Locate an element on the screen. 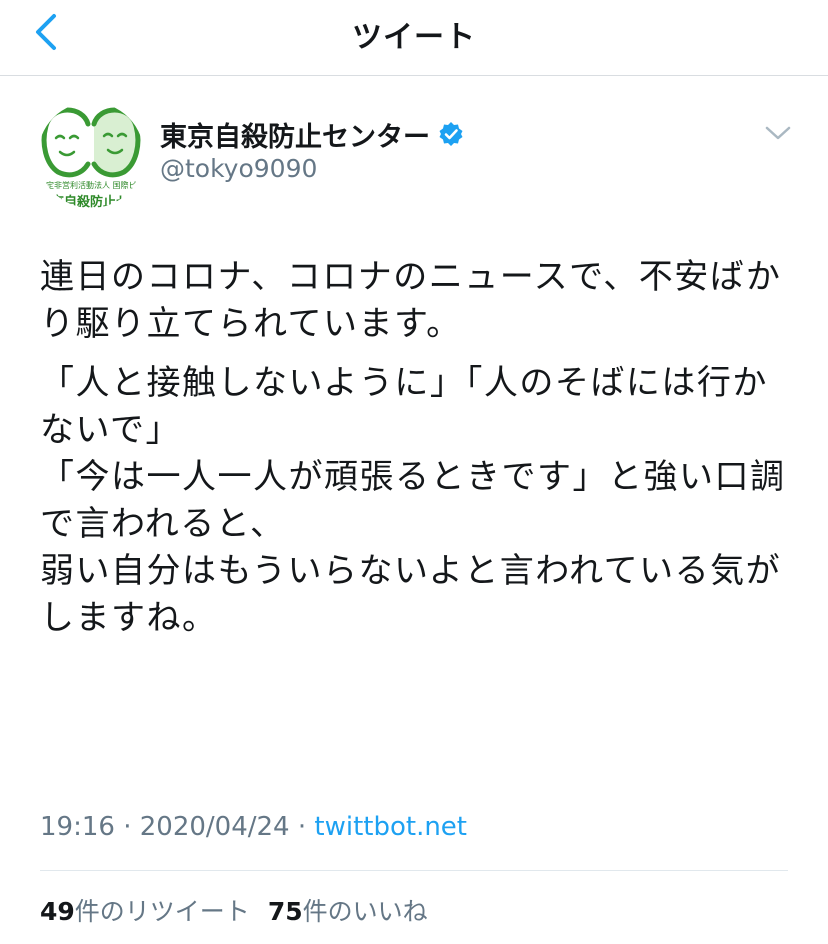 Image resolution: width=828 pixels, height=944 pixels. like-label: 件のいいね is located at coordinates (365, 911).